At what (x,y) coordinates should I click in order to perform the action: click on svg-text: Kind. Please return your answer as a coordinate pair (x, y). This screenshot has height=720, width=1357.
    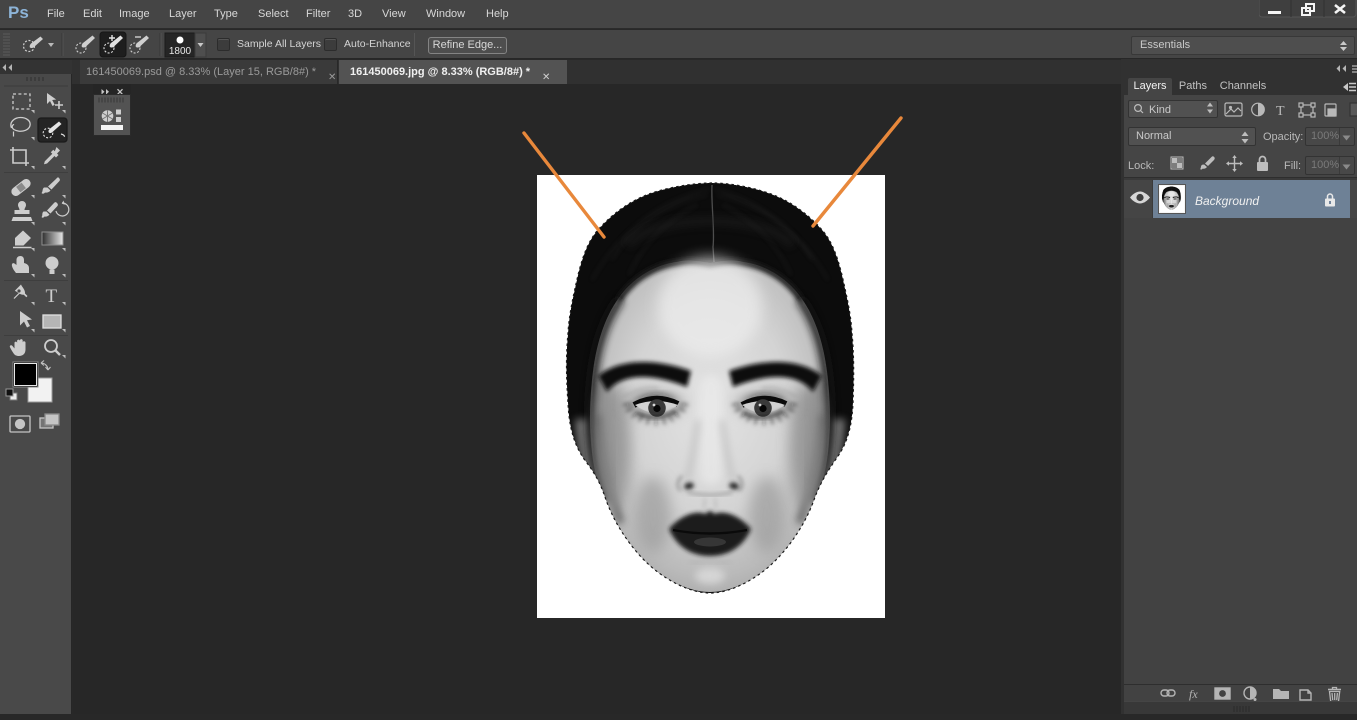
    Looking at the image, I should click on (1160, 110).